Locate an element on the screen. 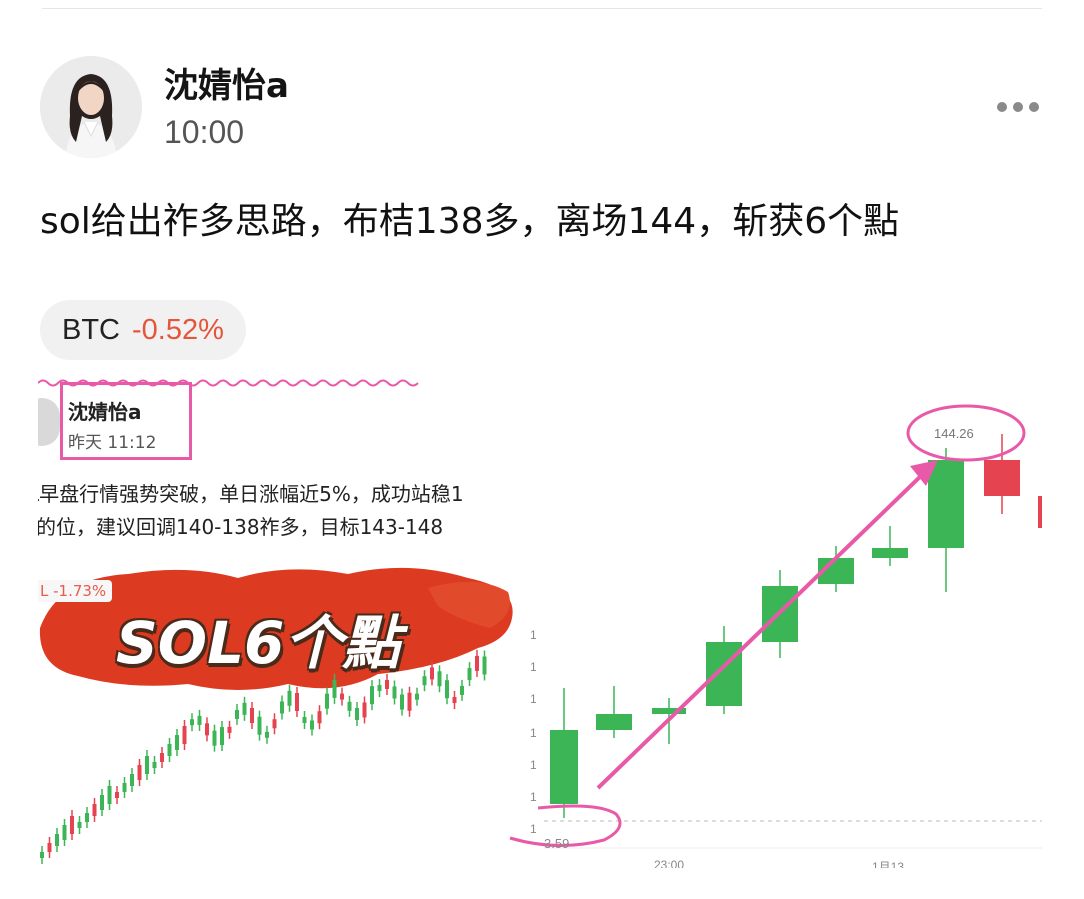 This screenshot has height=899, width=1084. price-low-label: 3.59 is located at coordinates (557, 843).